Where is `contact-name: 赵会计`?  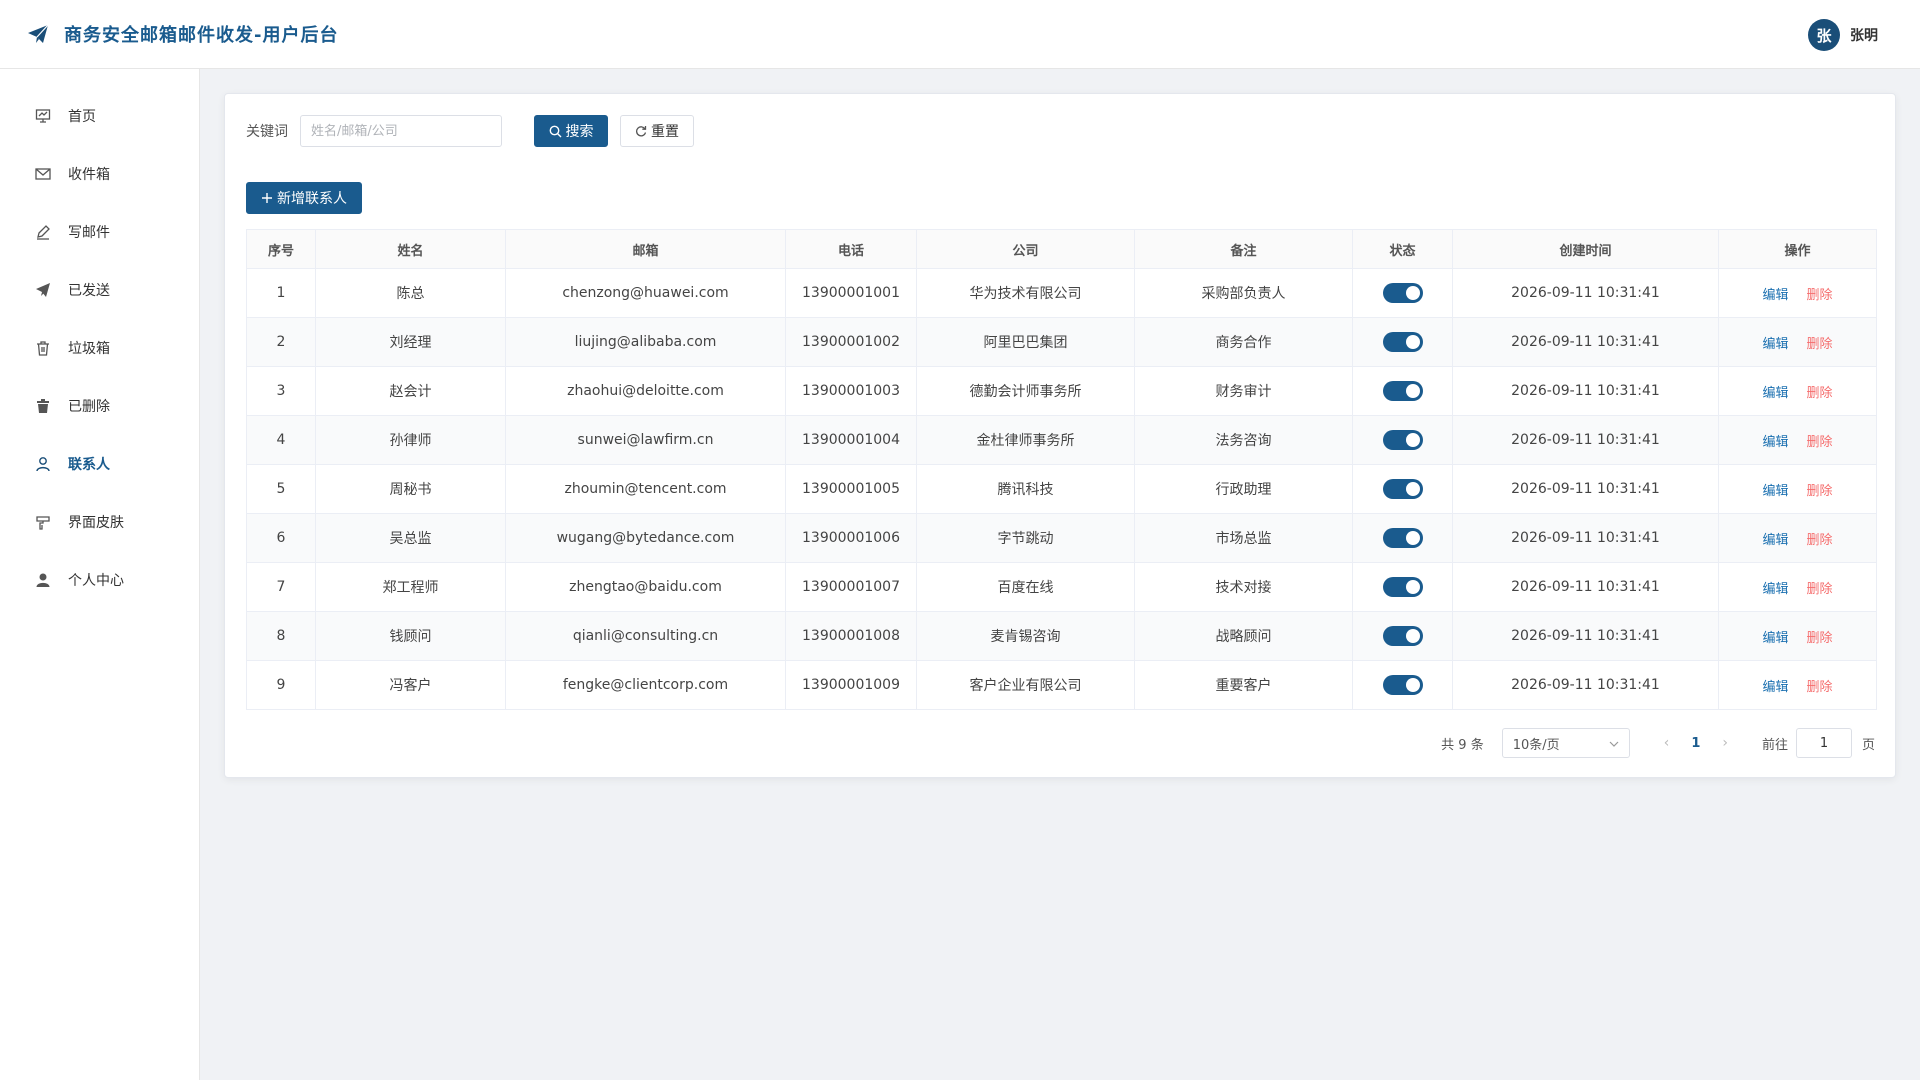
contact-name: 赵会计 is located at coordinates (410, 391).